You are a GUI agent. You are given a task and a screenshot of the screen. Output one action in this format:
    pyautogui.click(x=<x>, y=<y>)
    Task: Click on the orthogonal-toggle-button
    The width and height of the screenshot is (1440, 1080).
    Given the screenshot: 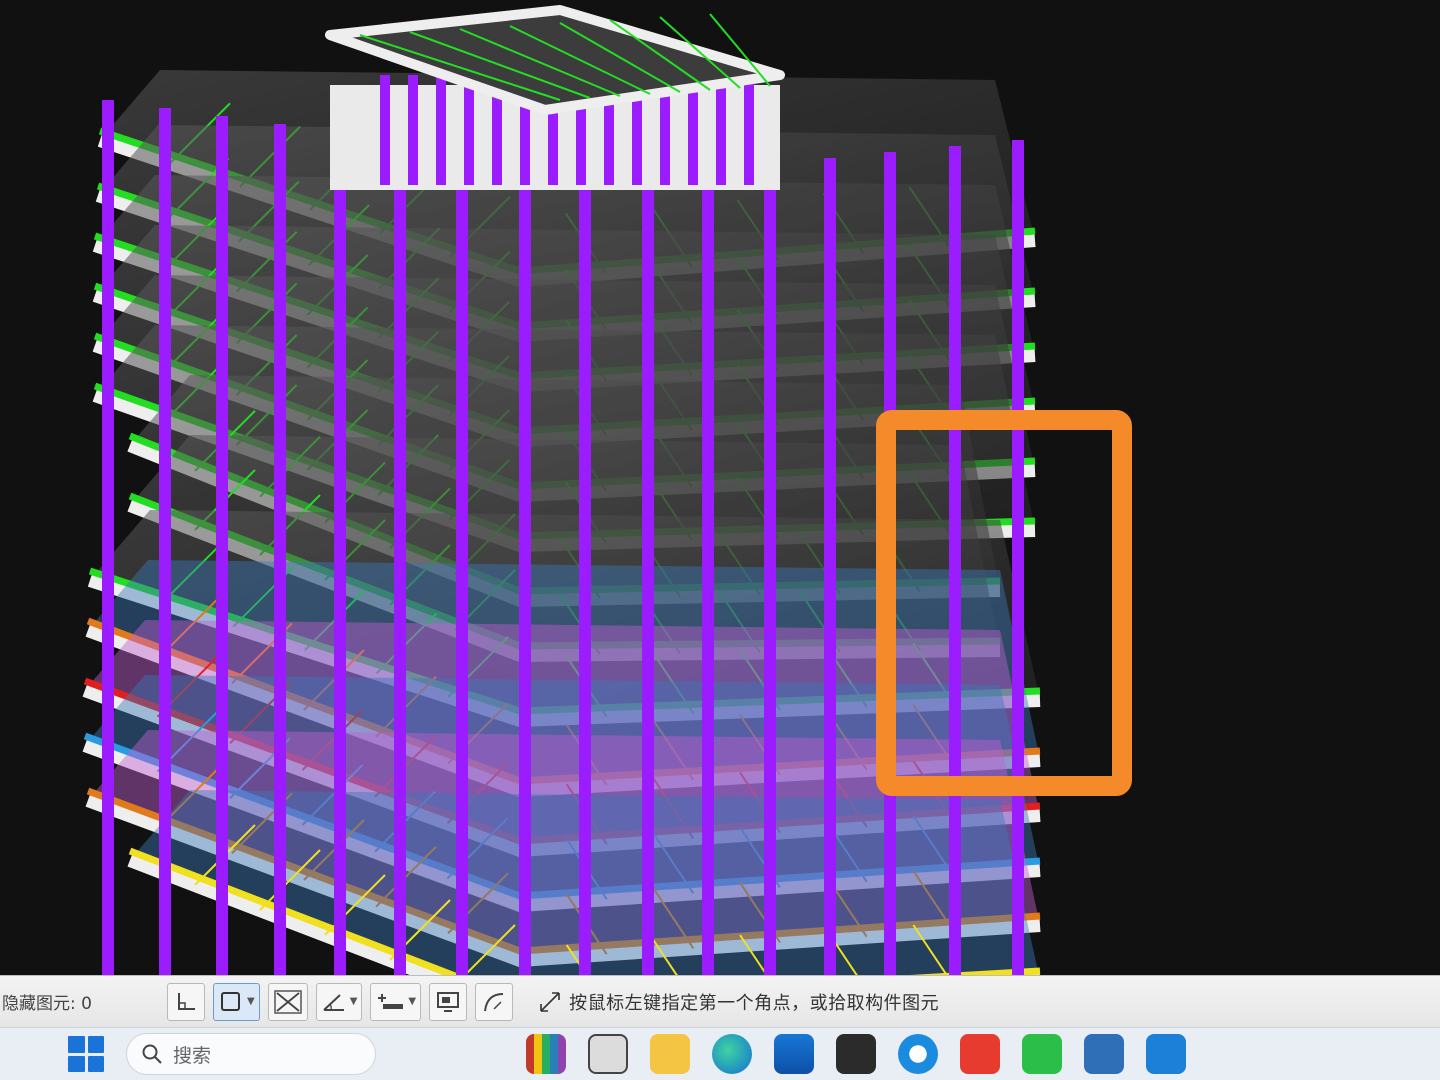 What is the action you would take?
    pyautogui.click(x=186, y=1001)
    